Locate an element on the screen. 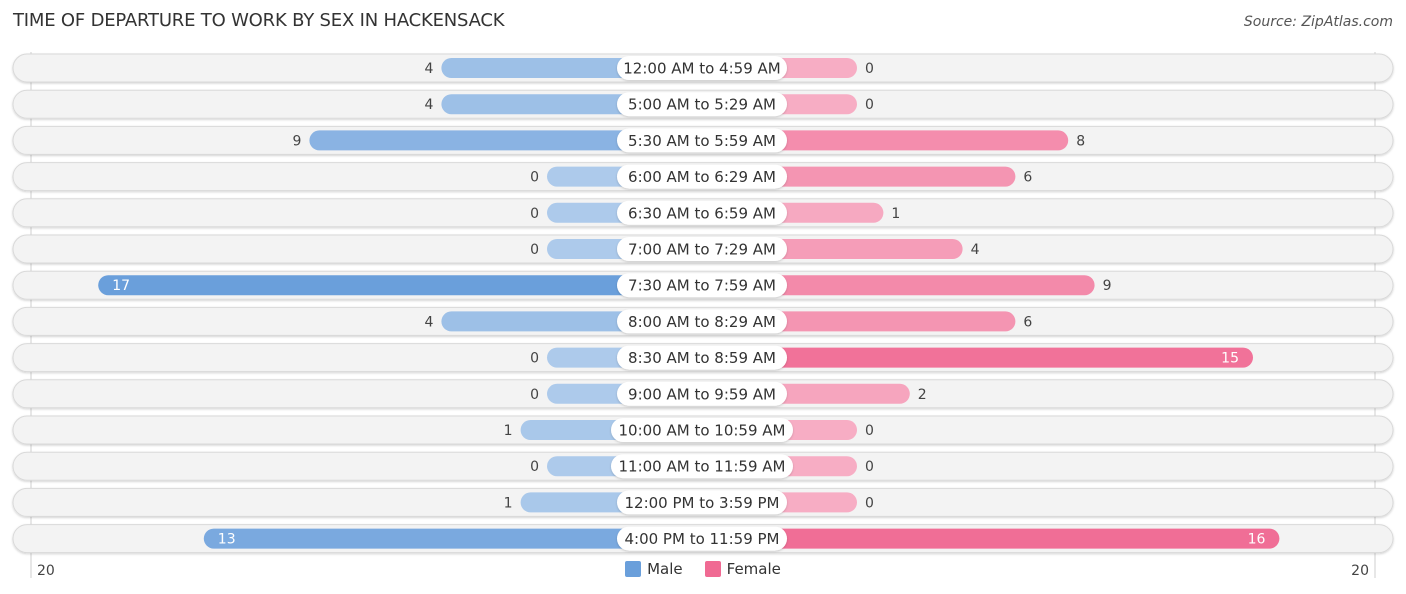  legend-label-female: Female is located at coordinates (753, 569).